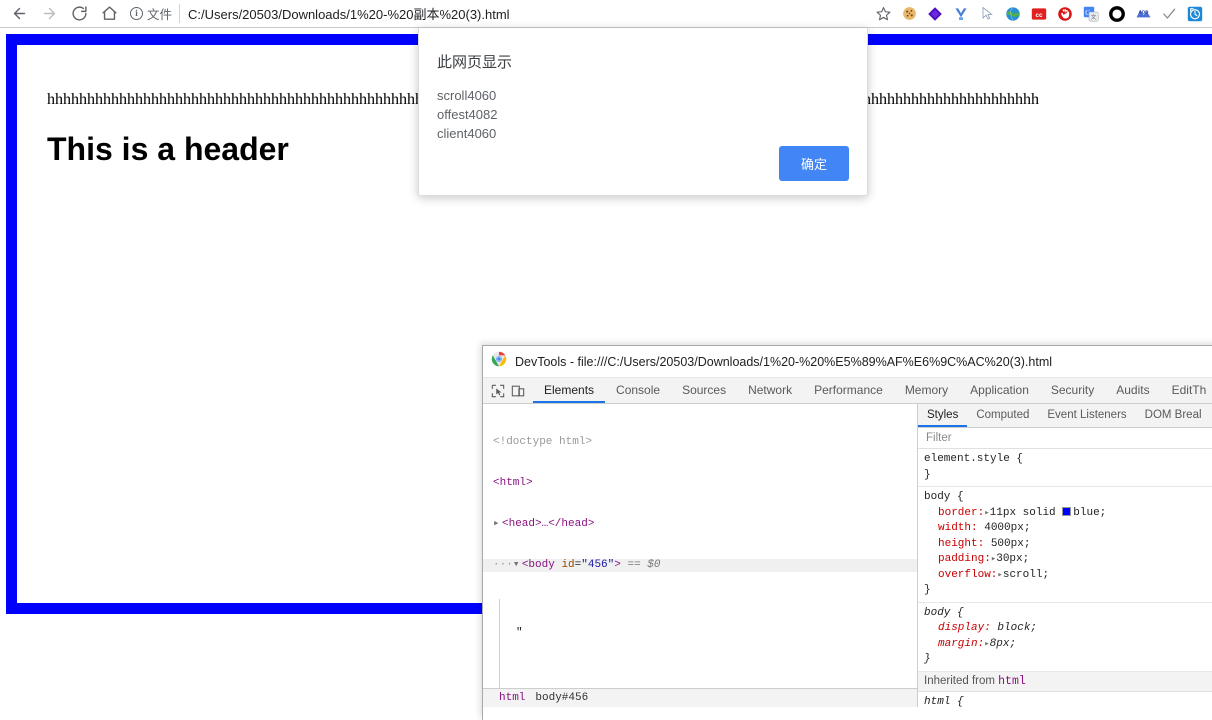  What do you see at coordinates (883, 13) in the screenshot?
I see `bookmark-star-icon` at bounding box center [883, 13].